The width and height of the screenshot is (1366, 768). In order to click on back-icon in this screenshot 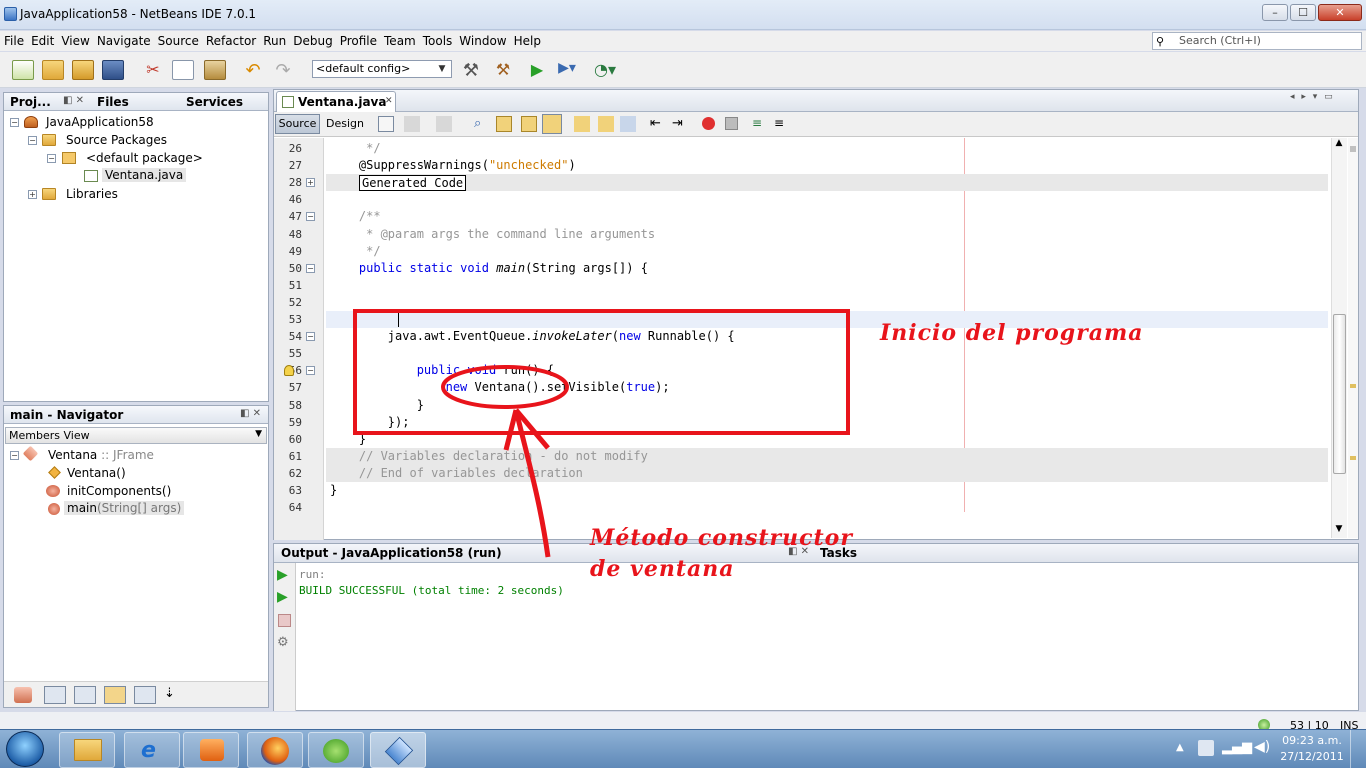, I will do `click(412, 124)`.